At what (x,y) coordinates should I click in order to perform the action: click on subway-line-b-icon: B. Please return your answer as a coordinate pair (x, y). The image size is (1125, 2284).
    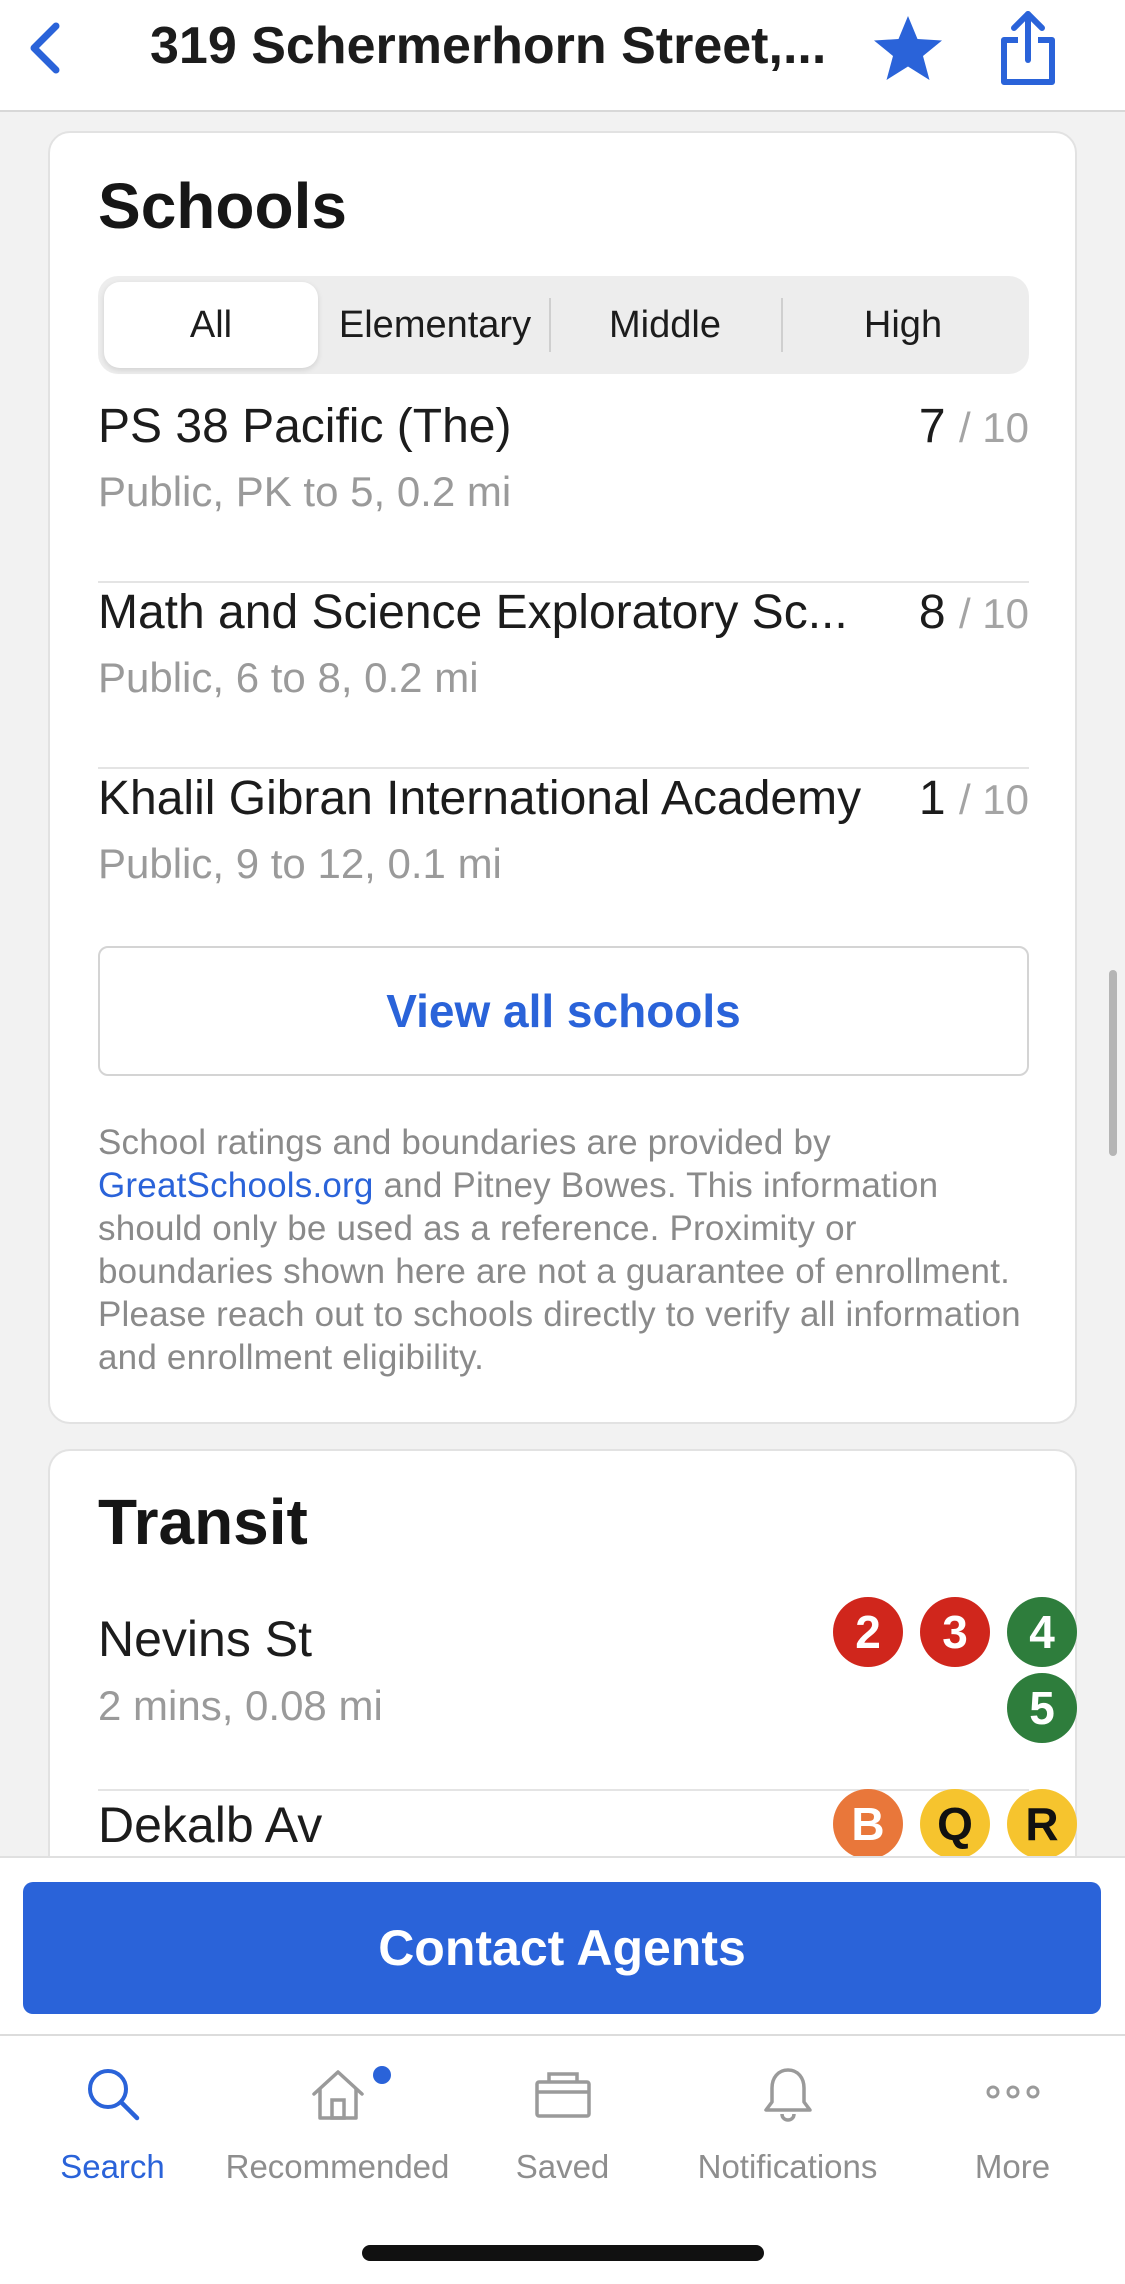
    Looking at the image, I should click on (868, 1824).